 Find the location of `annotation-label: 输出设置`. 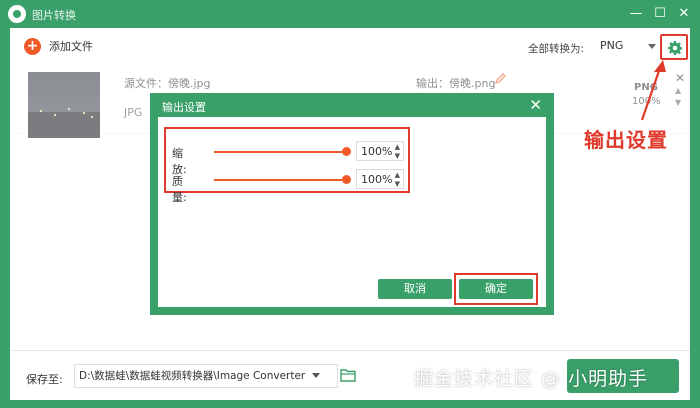

annotation-label: 输出设置 is located at coordinates (626, 140).